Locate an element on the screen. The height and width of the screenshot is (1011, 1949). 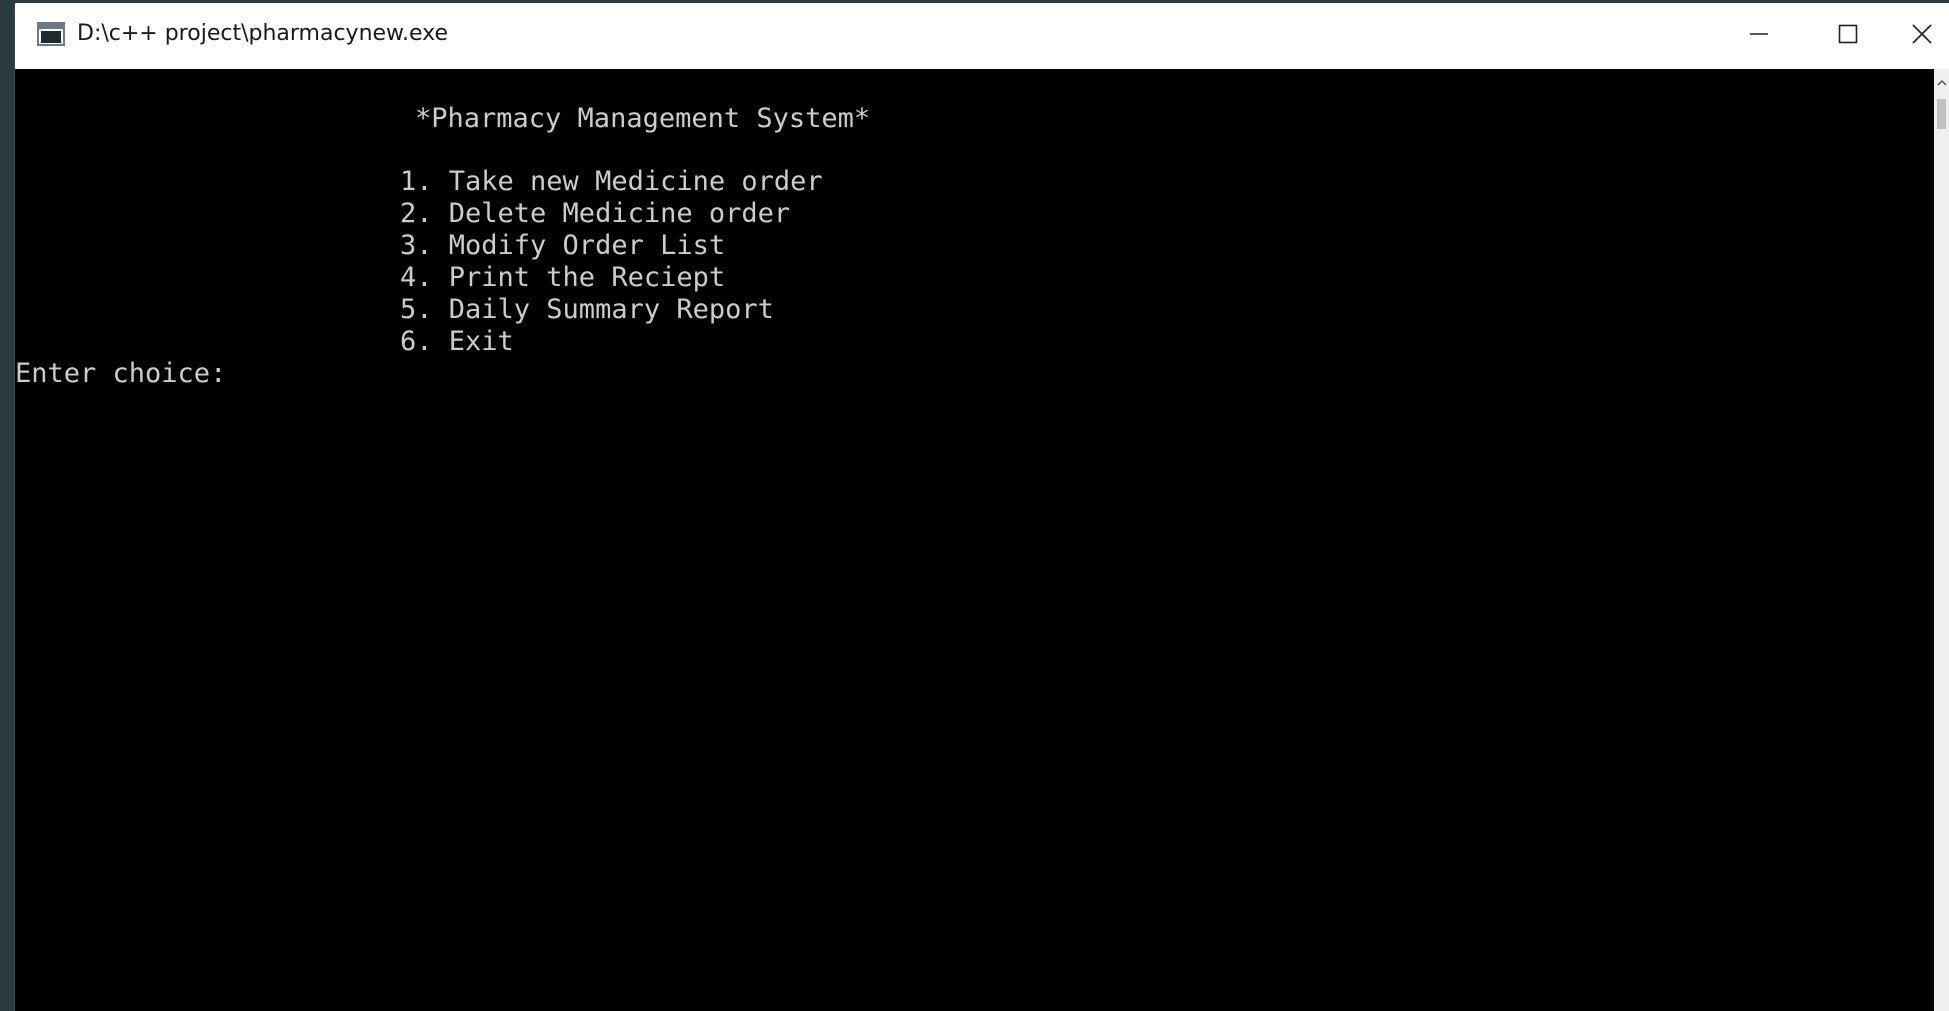
close-button is located at coordinates (1921, 36).